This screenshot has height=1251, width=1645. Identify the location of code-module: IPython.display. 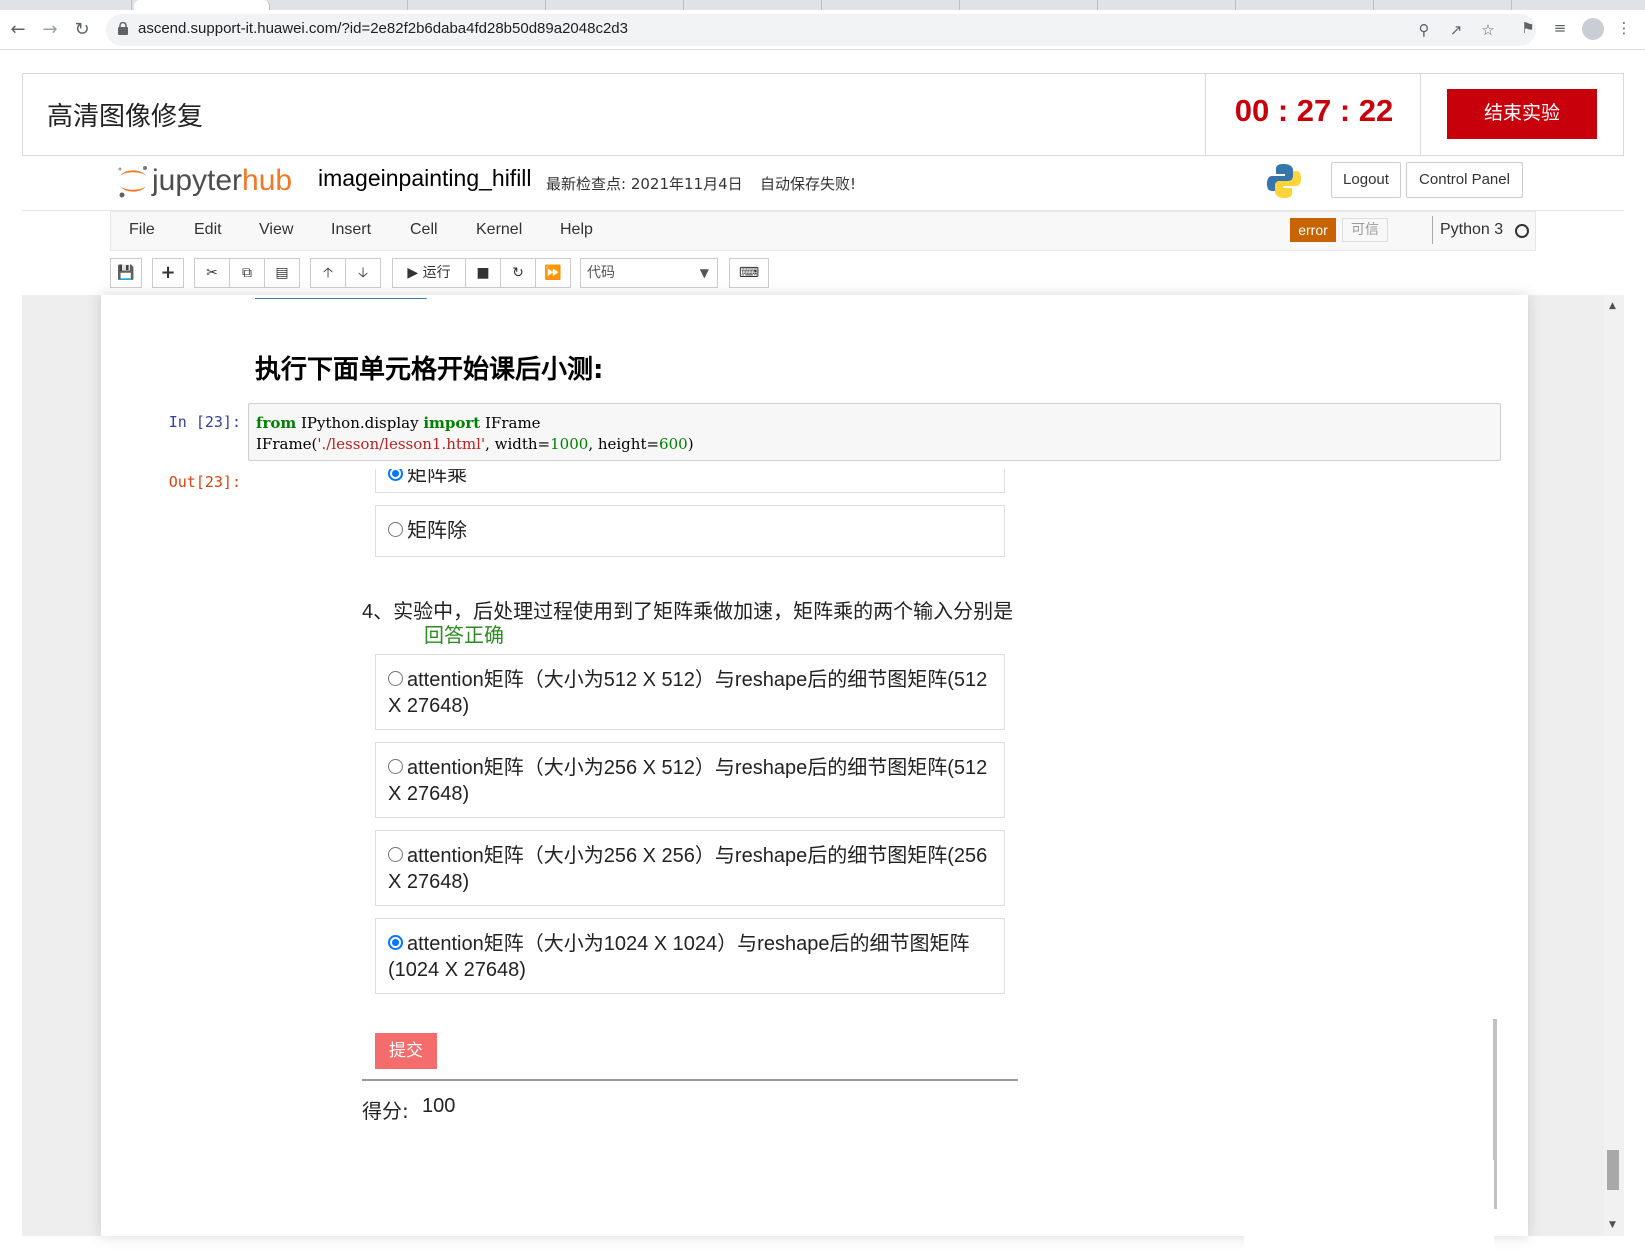
(360, 423).